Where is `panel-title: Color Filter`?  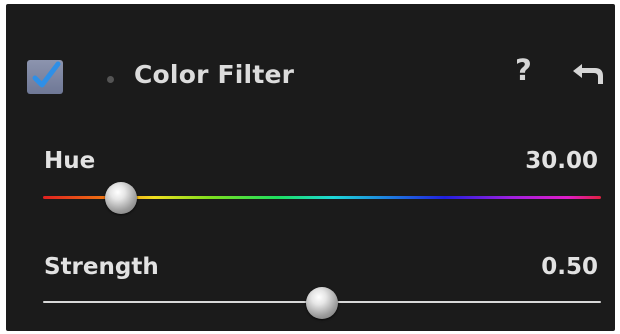 panel-title: Color Filter is located at coordinates (214, 74).